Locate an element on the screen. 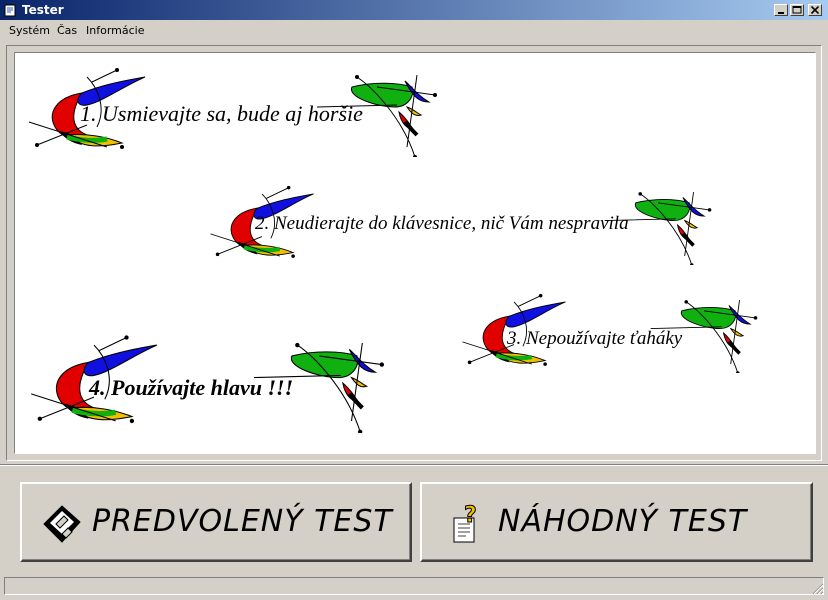  random-test-label: NÁHODNÝ TEST is located at coordinates (623, 521).